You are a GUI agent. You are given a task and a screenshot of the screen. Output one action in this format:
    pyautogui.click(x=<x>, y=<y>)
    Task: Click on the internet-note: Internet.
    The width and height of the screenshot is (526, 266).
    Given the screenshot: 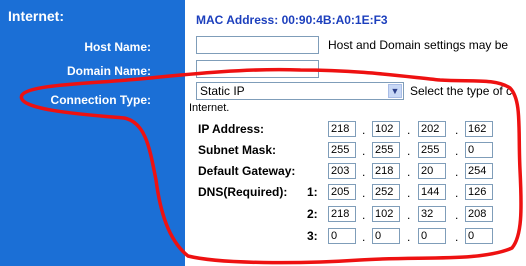 What is the action you would take?
    pyautogui.click(x=209, y=108)
    